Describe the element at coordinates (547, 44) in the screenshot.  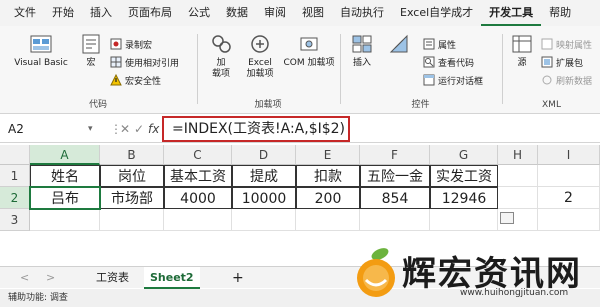
I see `map-properties-icon` at that location.